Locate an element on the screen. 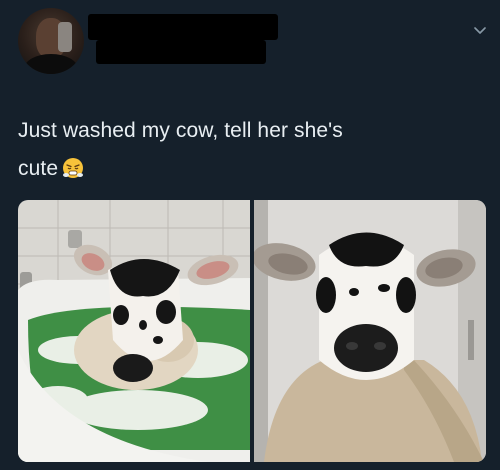 The image size is (500, 470). avatar is located at coordinates (51, 41).